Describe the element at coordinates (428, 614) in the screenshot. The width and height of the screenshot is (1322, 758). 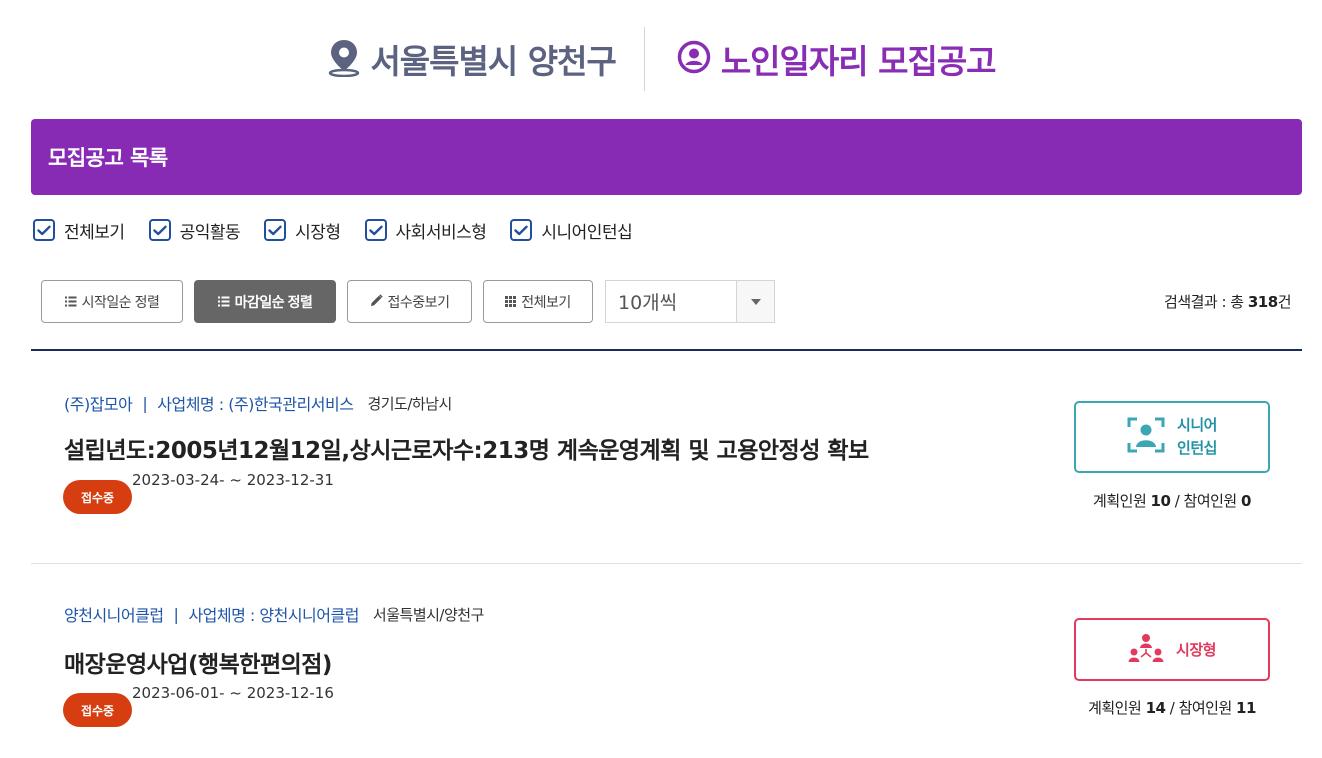
I see `item-location: 서울특별시/양천구` at that location.